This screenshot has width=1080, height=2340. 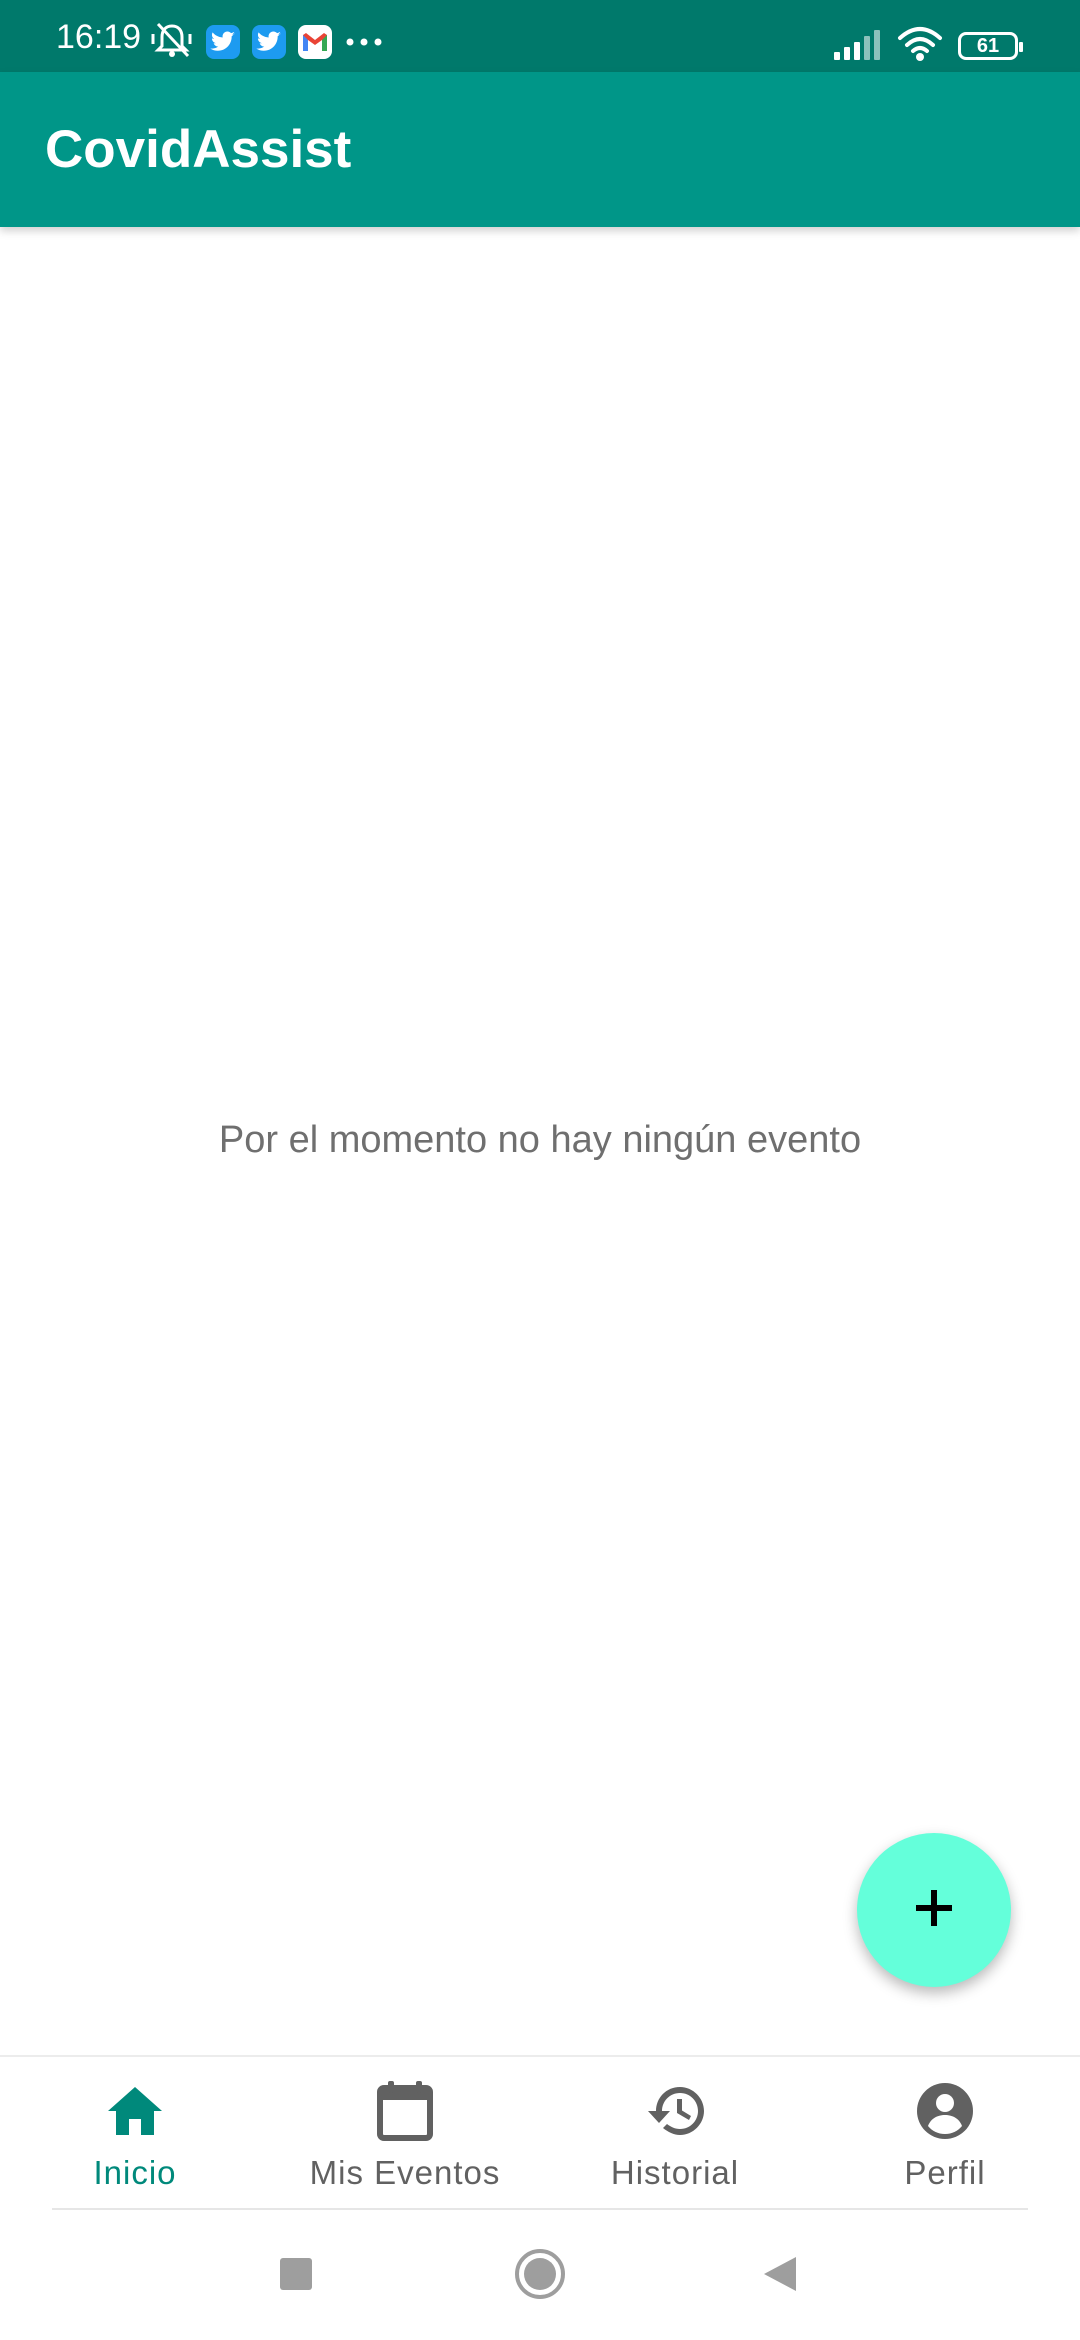 What do you see at coordinates (857, 46) in the screenshot?
I see `signal-icon` at bounding box center [857, 46].